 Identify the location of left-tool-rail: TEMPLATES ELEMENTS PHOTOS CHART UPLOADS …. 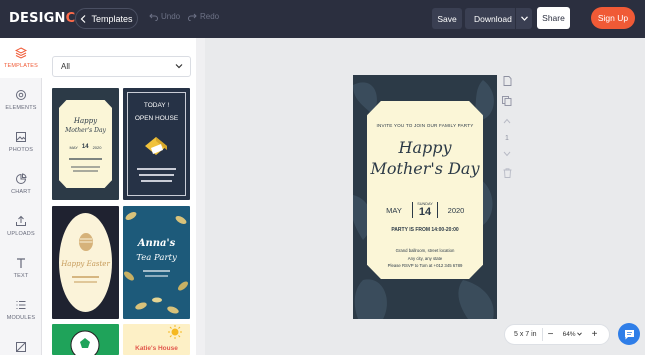
(21, 196).